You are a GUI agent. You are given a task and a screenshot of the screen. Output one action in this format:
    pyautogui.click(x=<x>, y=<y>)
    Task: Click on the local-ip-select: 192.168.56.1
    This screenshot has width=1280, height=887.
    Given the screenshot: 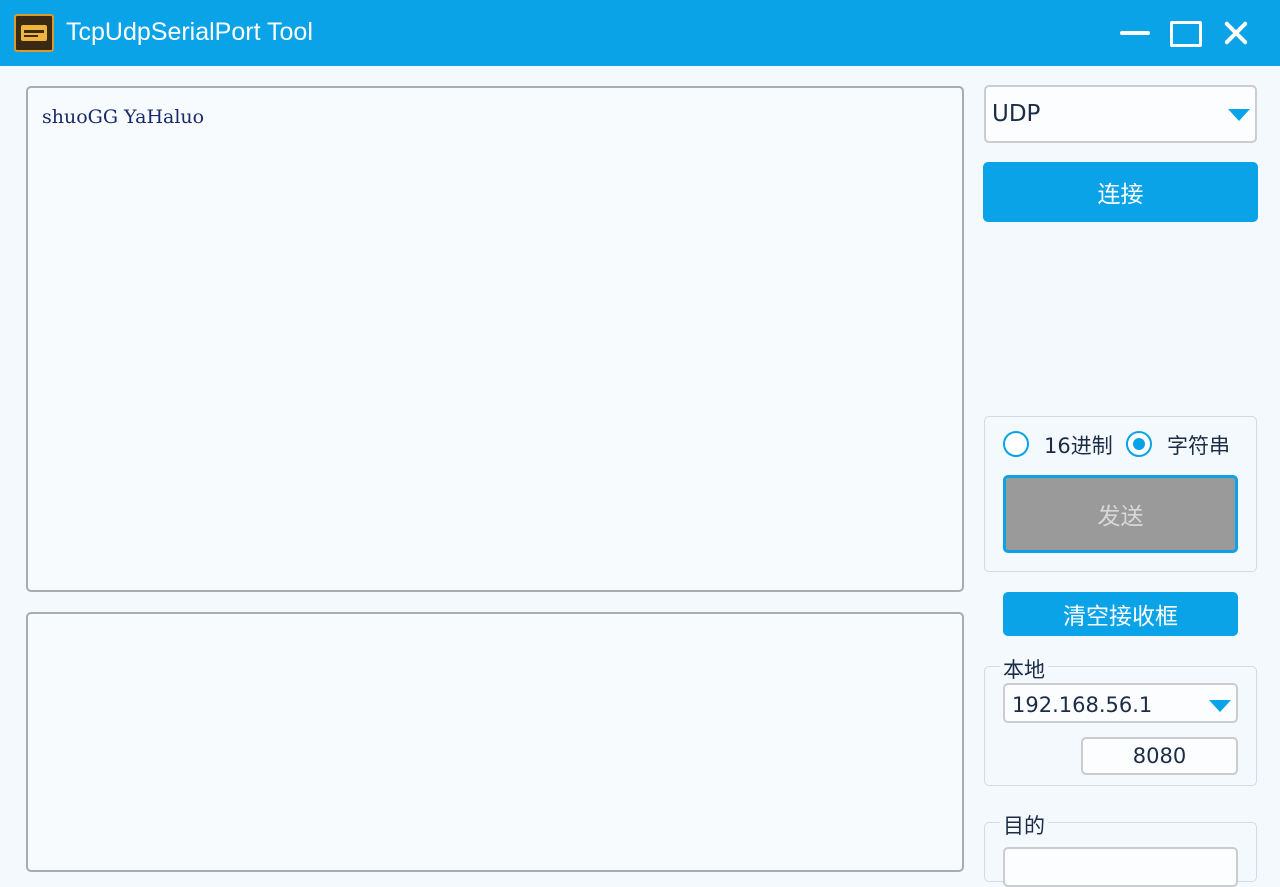 What is the action you would take?
    pyautogui.click(x=1120, y=703)
    